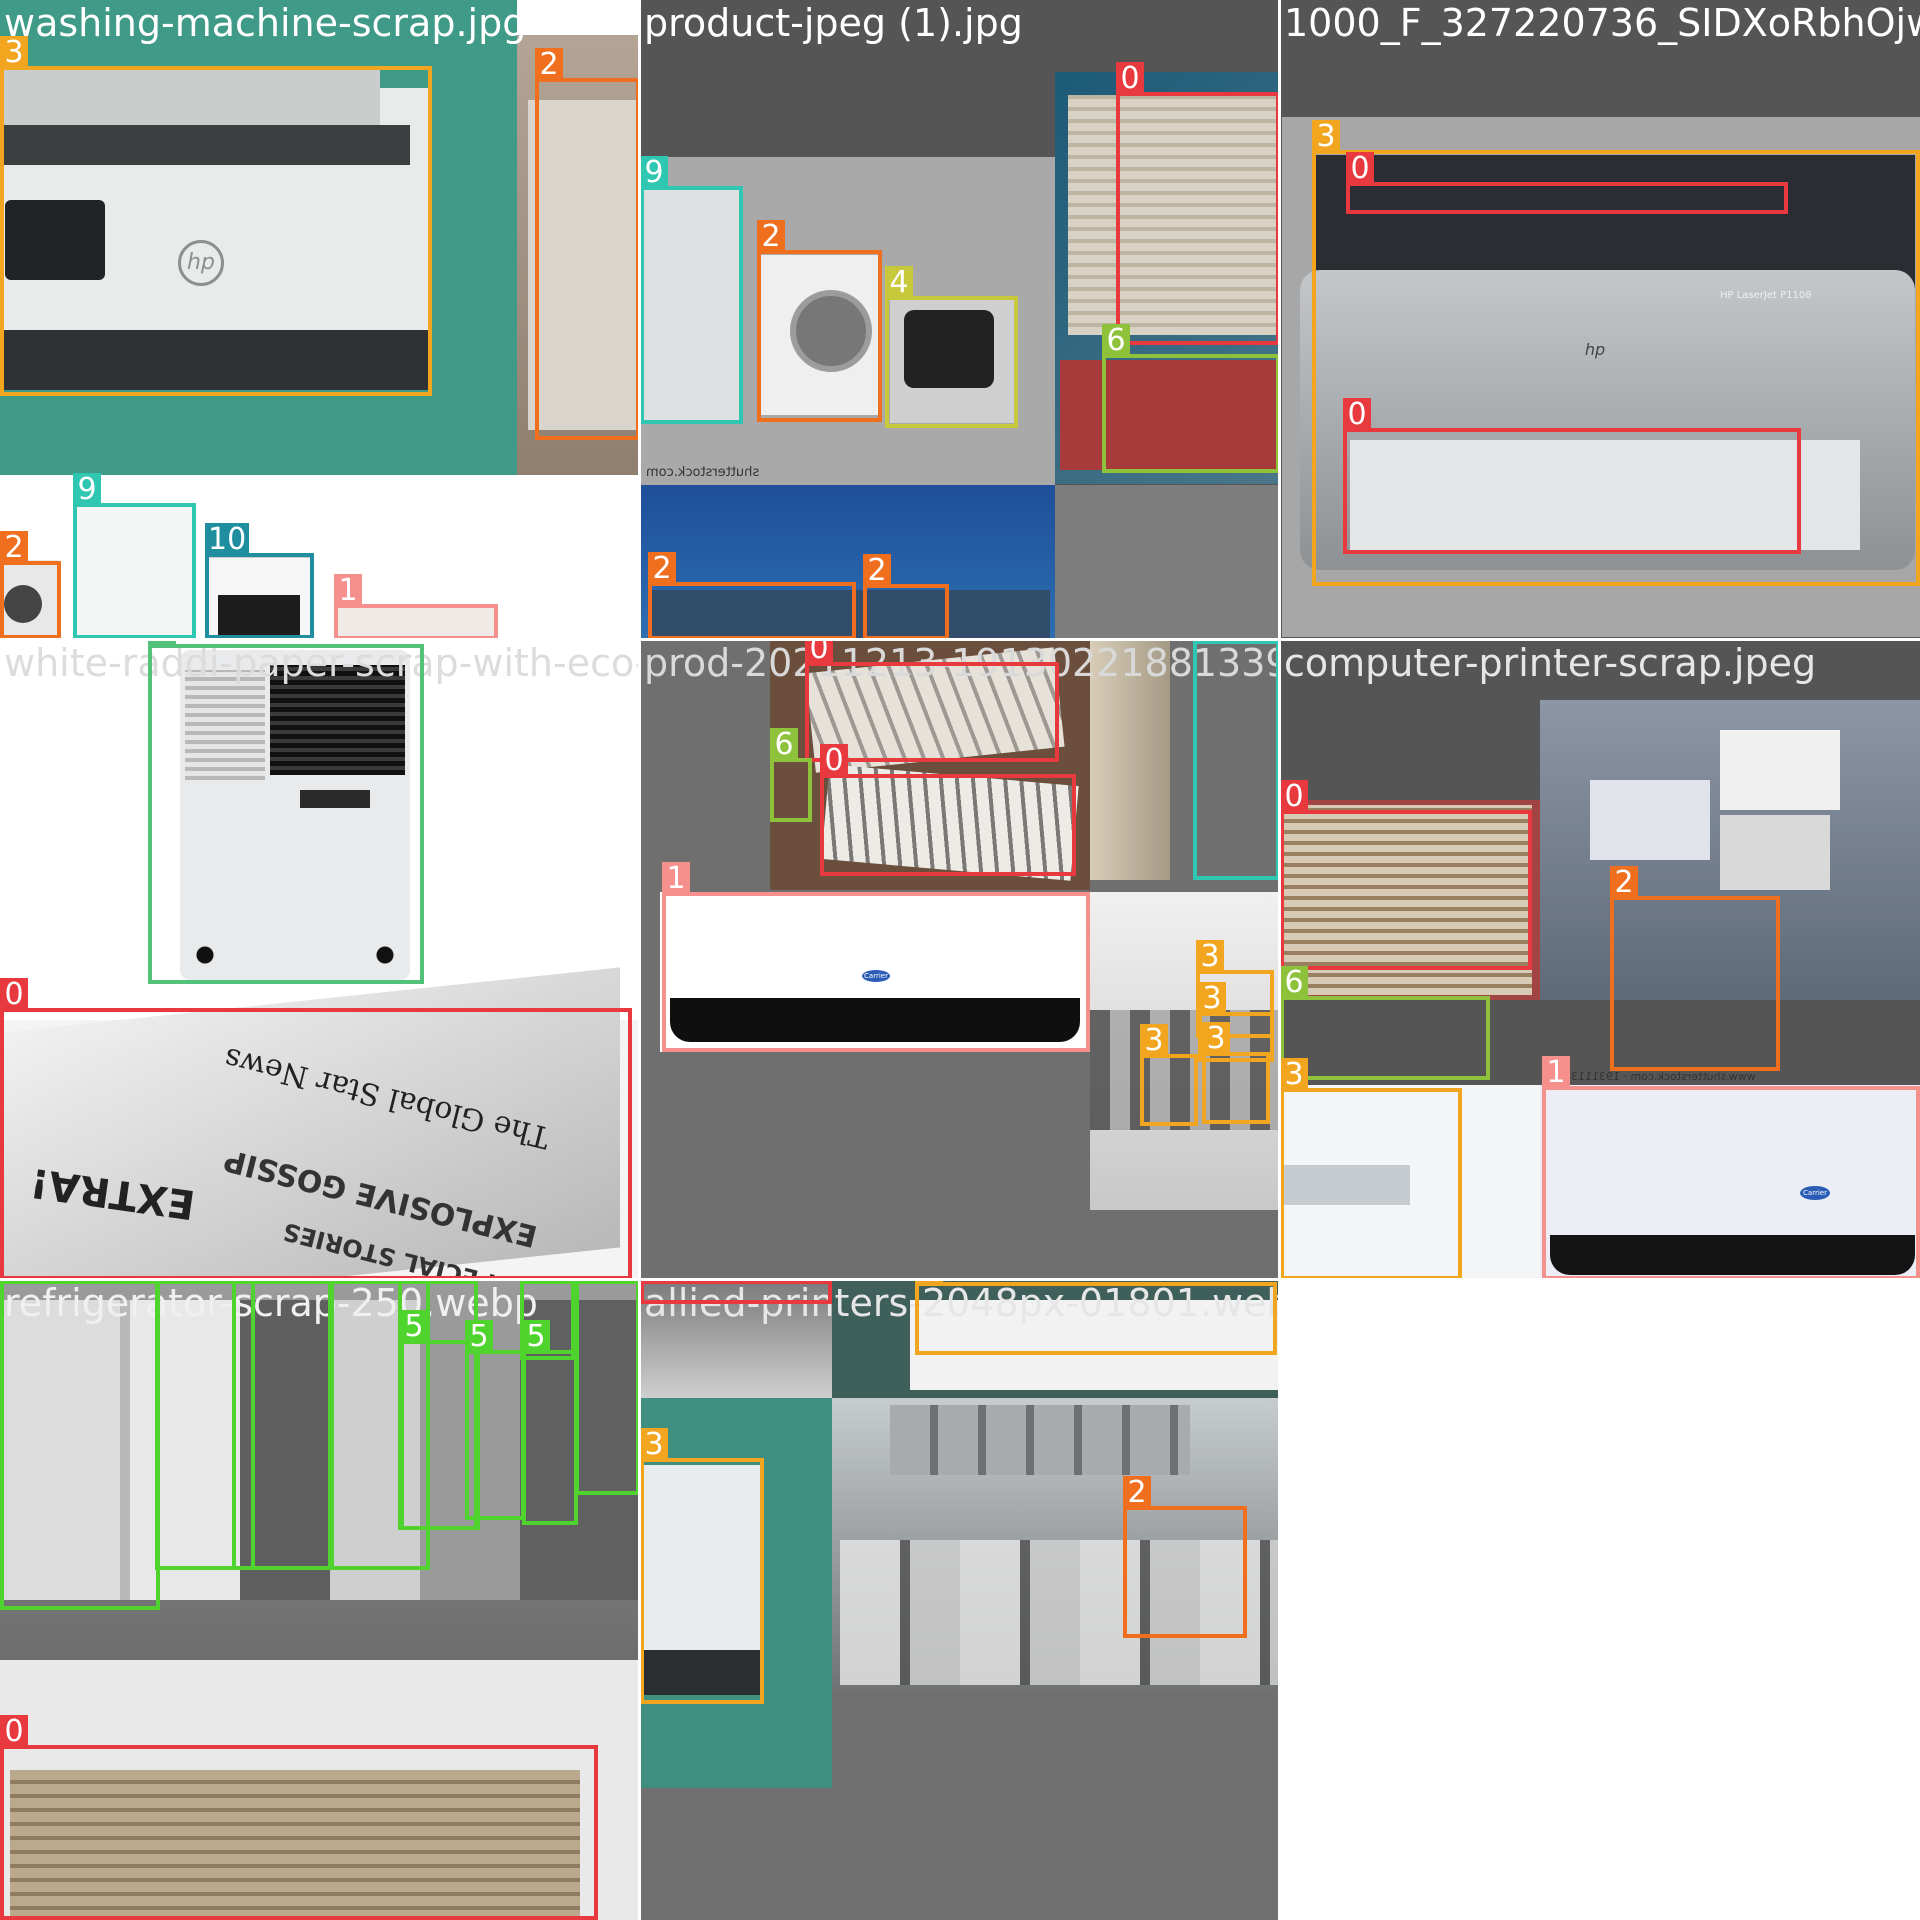 Image resolution: width=1920 pixels, height=1920 pixels. I want to click on bbox-label: 10, so click(227, 540).